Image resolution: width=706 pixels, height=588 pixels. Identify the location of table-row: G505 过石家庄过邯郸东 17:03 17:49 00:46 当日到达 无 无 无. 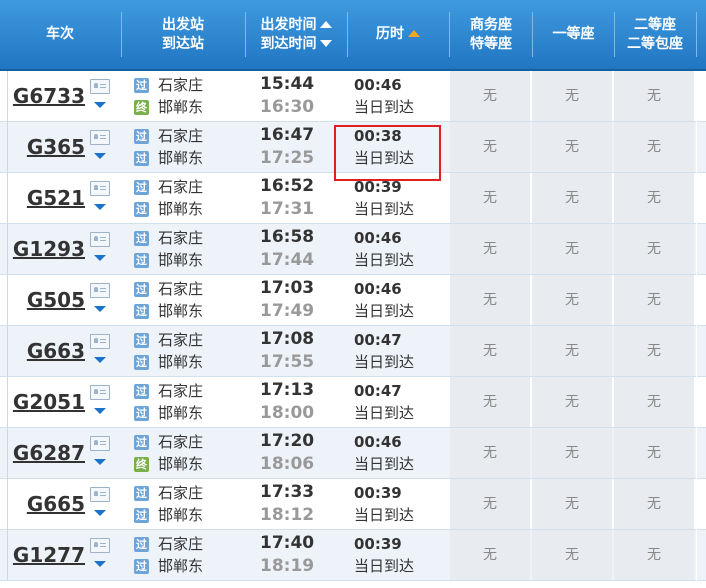
(353, 300).